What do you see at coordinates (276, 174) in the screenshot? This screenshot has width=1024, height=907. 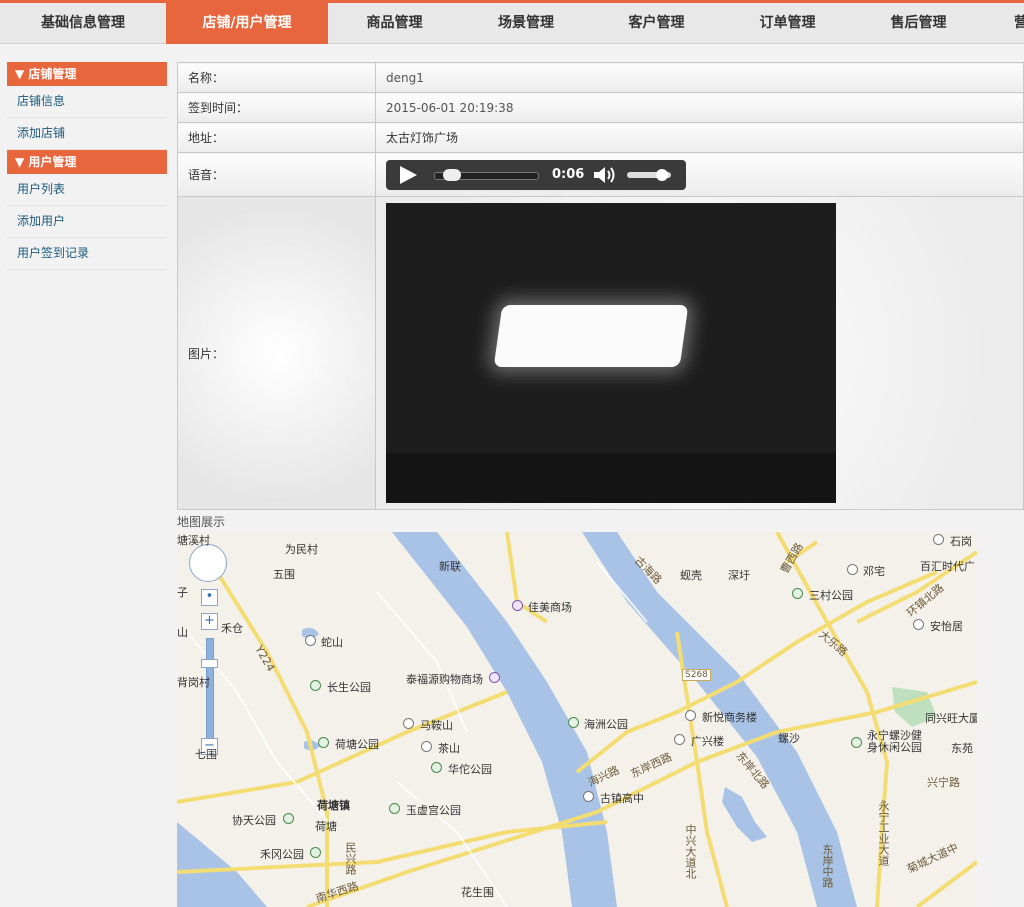 I see `voice-label: 语音：` at bounding box center [276, 174].